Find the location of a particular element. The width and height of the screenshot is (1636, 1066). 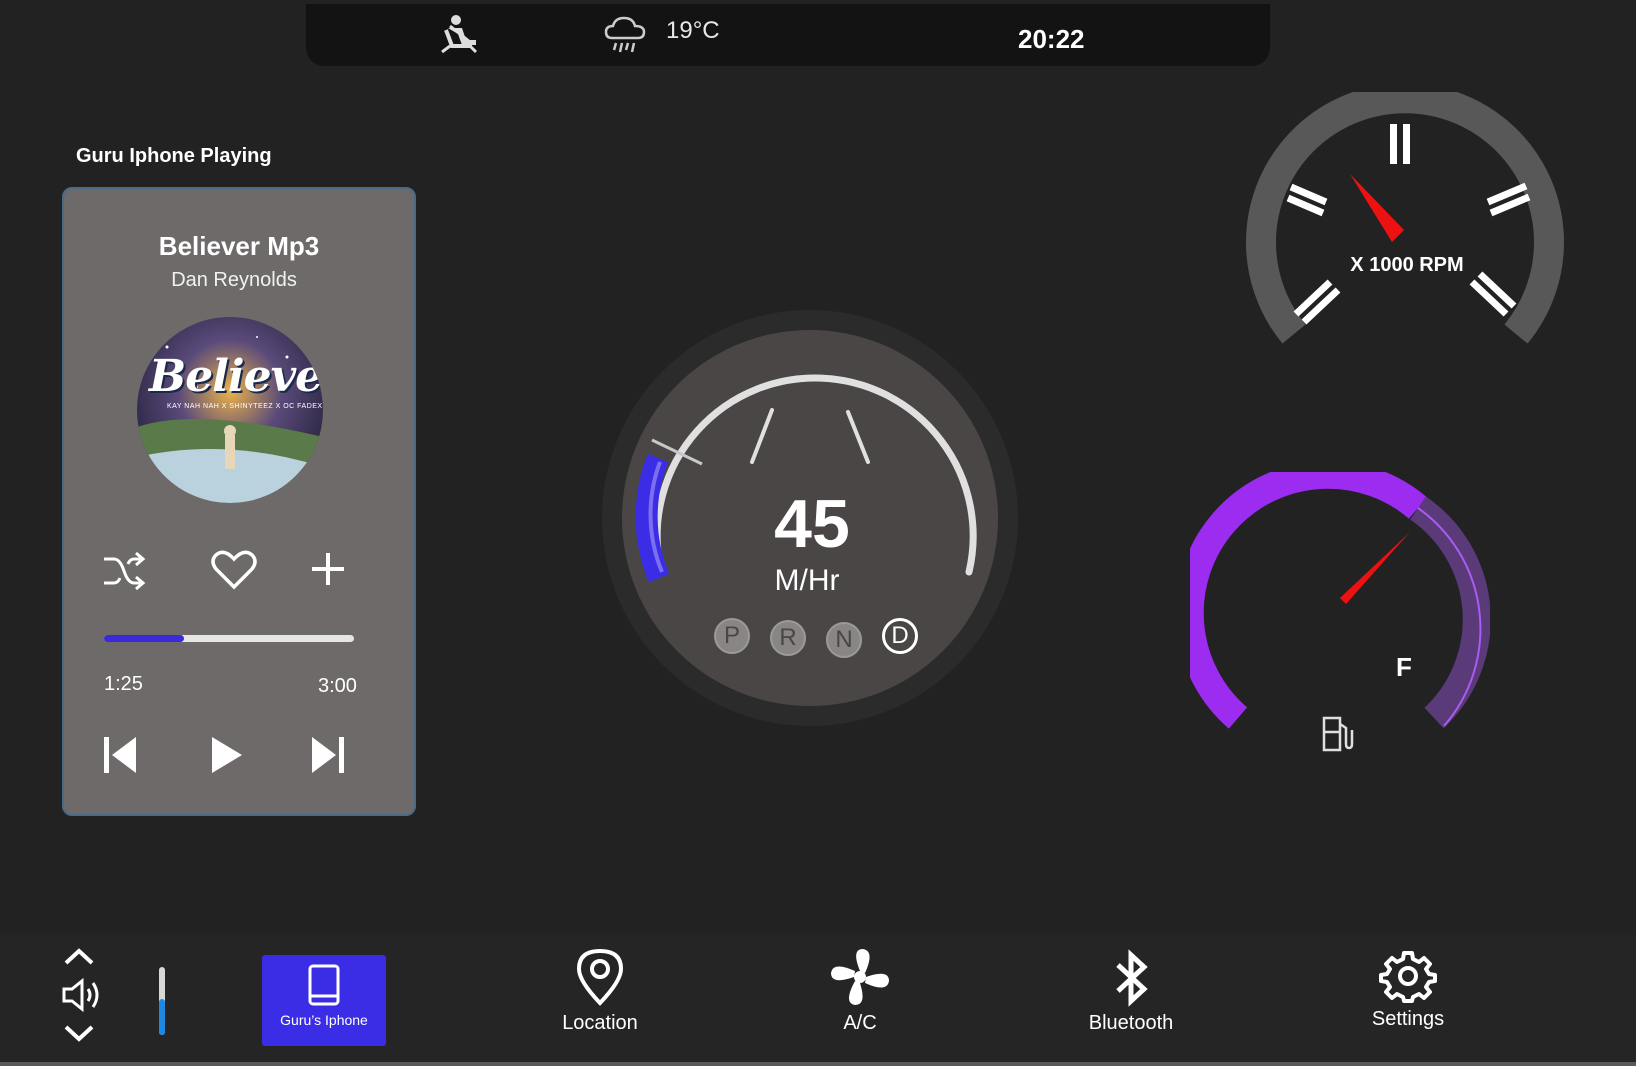

album-art-title: Believer is located at coordinates (236, 376).